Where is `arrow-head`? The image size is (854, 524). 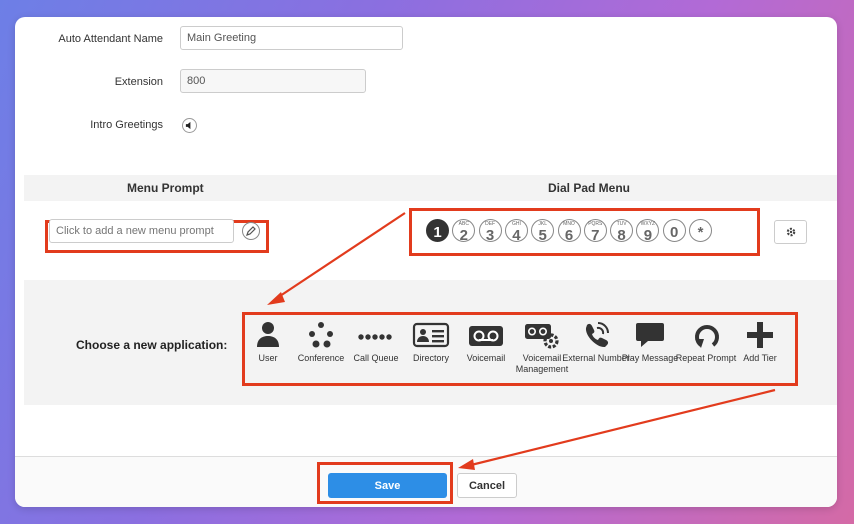 arrow-head is located at coordinates (466, 464).